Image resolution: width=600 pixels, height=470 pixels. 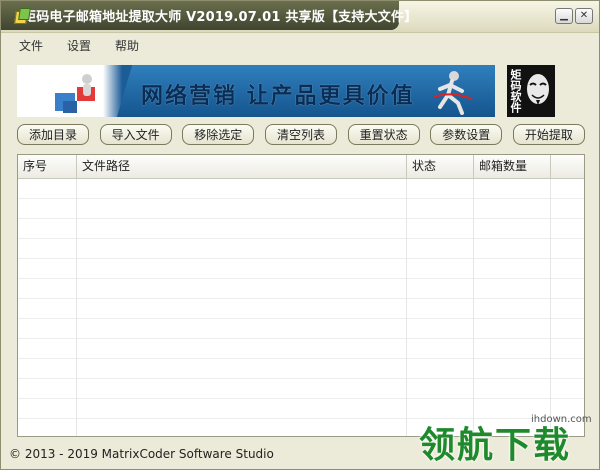 What do you see at coordinates (53, 134) in the screenshot?
I see `add-folder-button: 添加目录` at bounding box center [53, 134].